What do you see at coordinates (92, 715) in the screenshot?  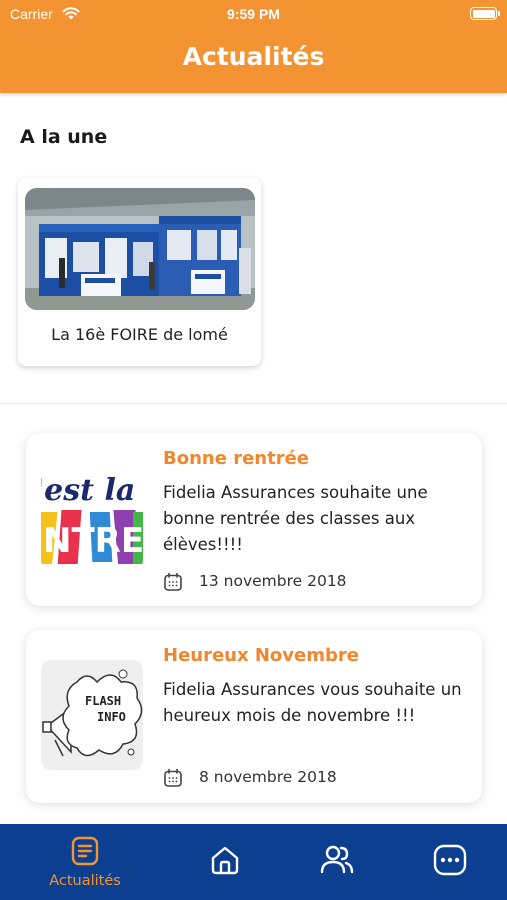 I see `news-thumbnail: FLASH INFO` at bounding box center [92, 715].